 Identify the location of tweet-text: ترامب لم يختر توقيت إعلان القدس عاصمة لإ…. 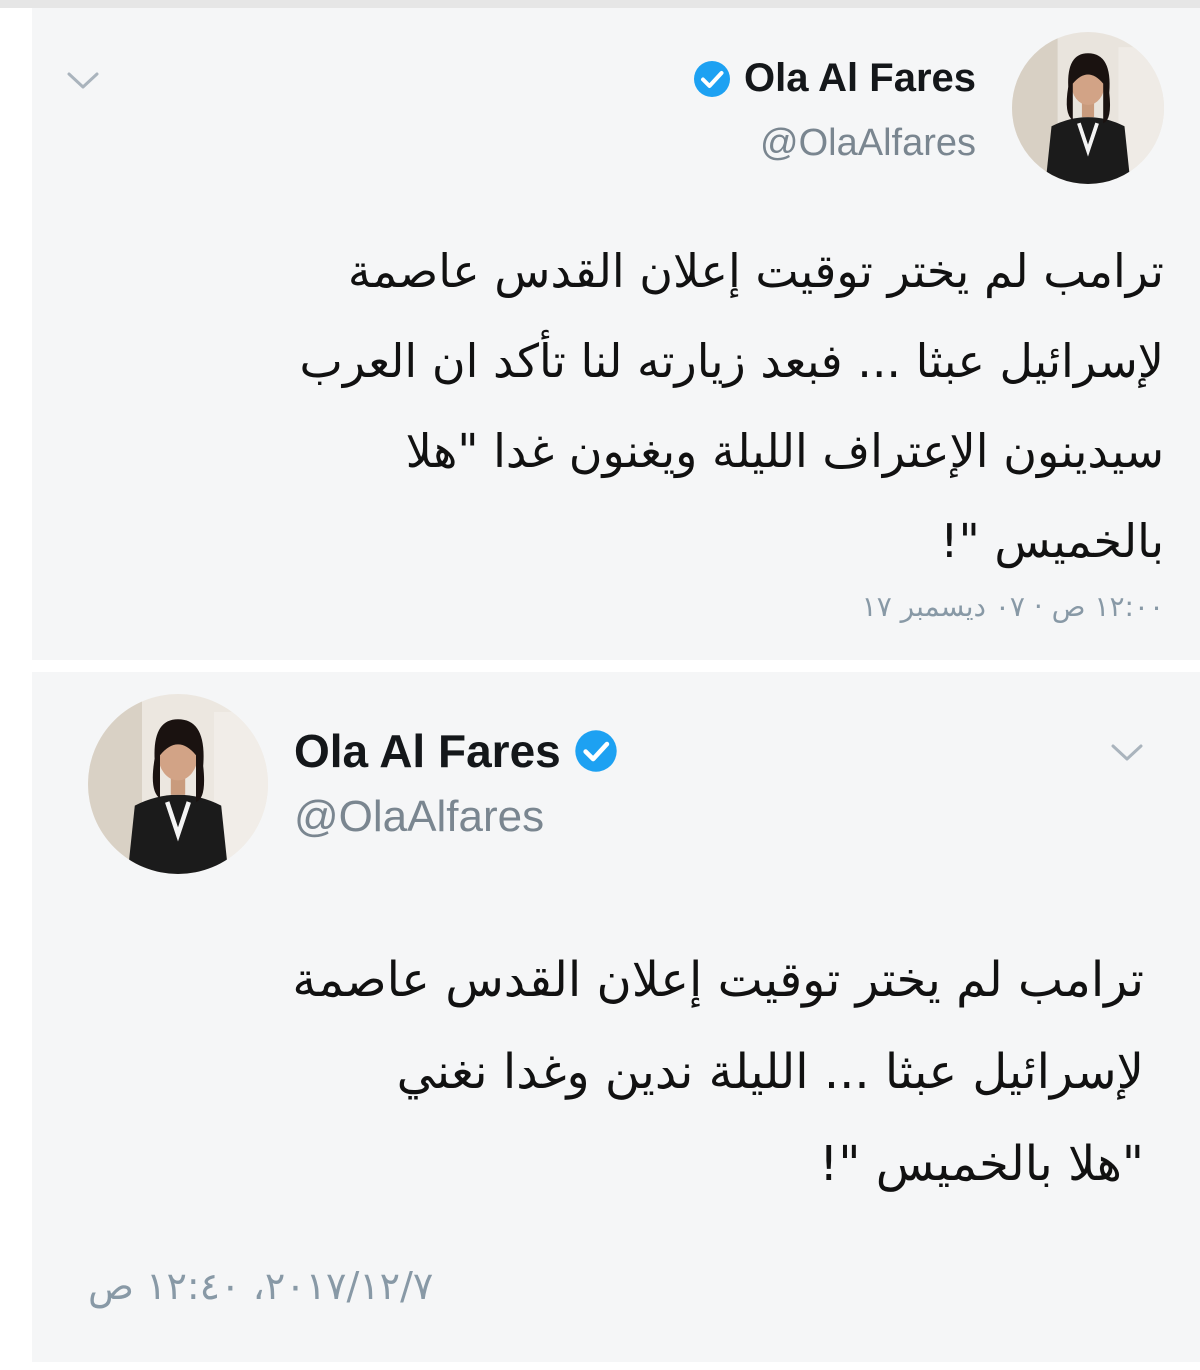
(718, 1072).